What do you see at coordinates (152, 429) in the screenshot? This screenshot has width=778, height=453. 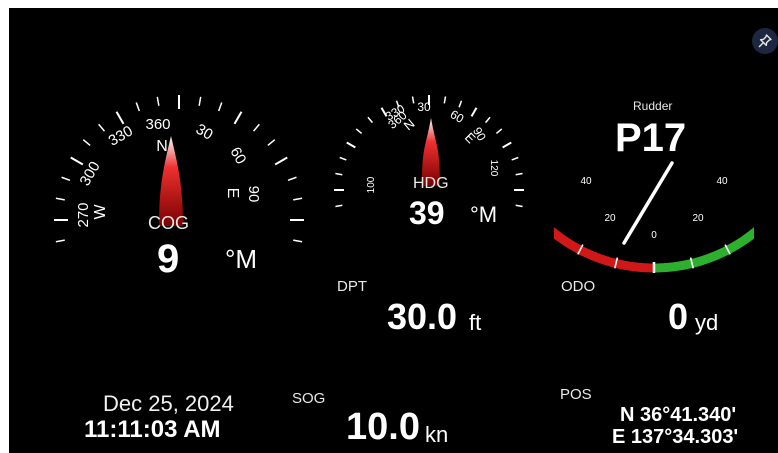 I see `time-text: 11:11:03 AM` at bounding box center [152, 429].